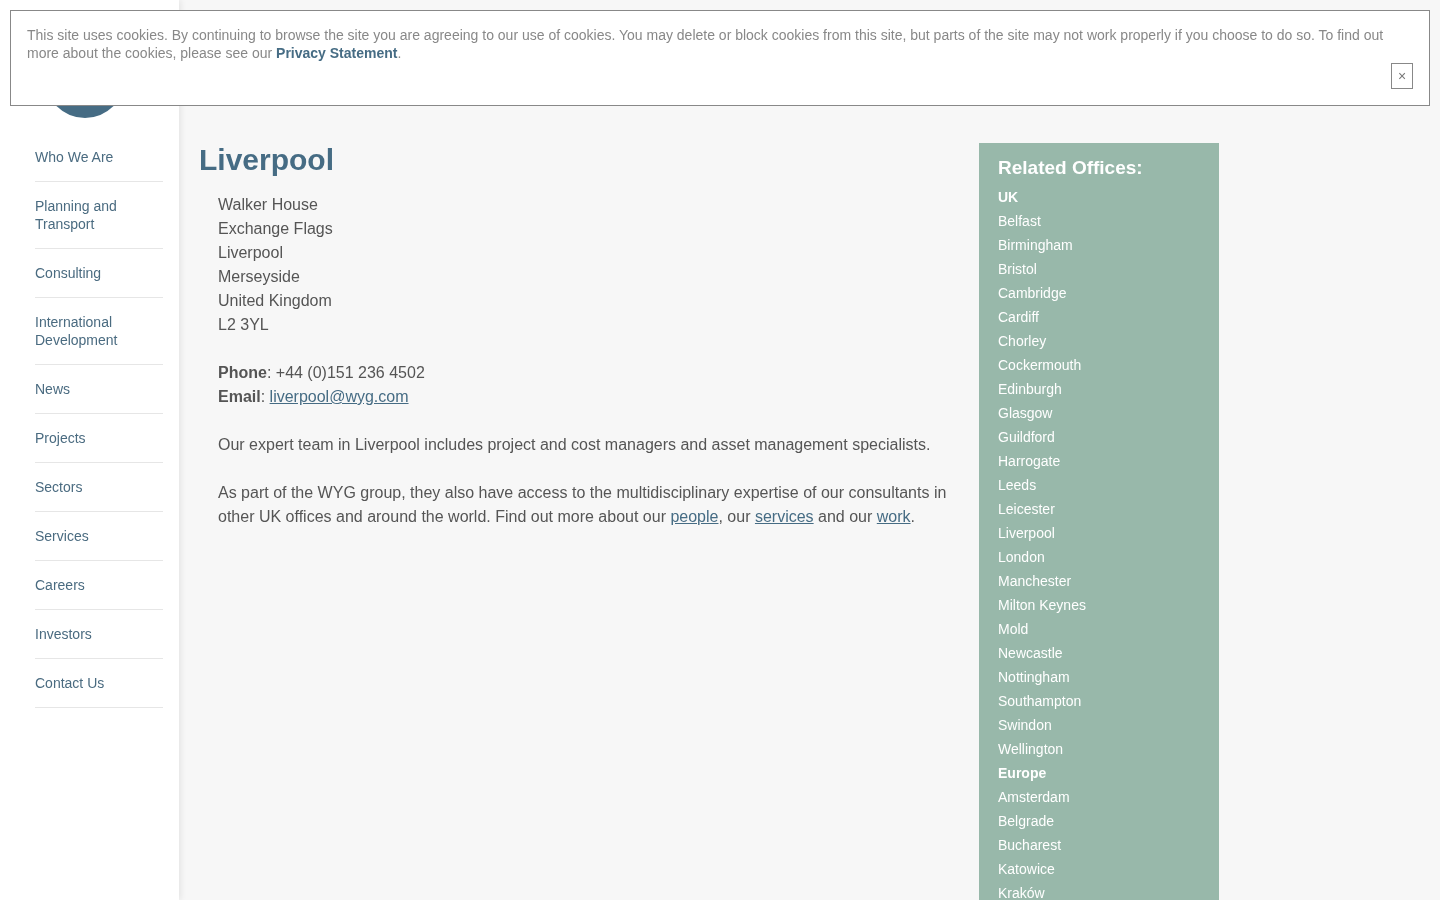  Describe the element at coordinates (99, 593) in the screenshot. I see `nav-link: Careers` at that location.